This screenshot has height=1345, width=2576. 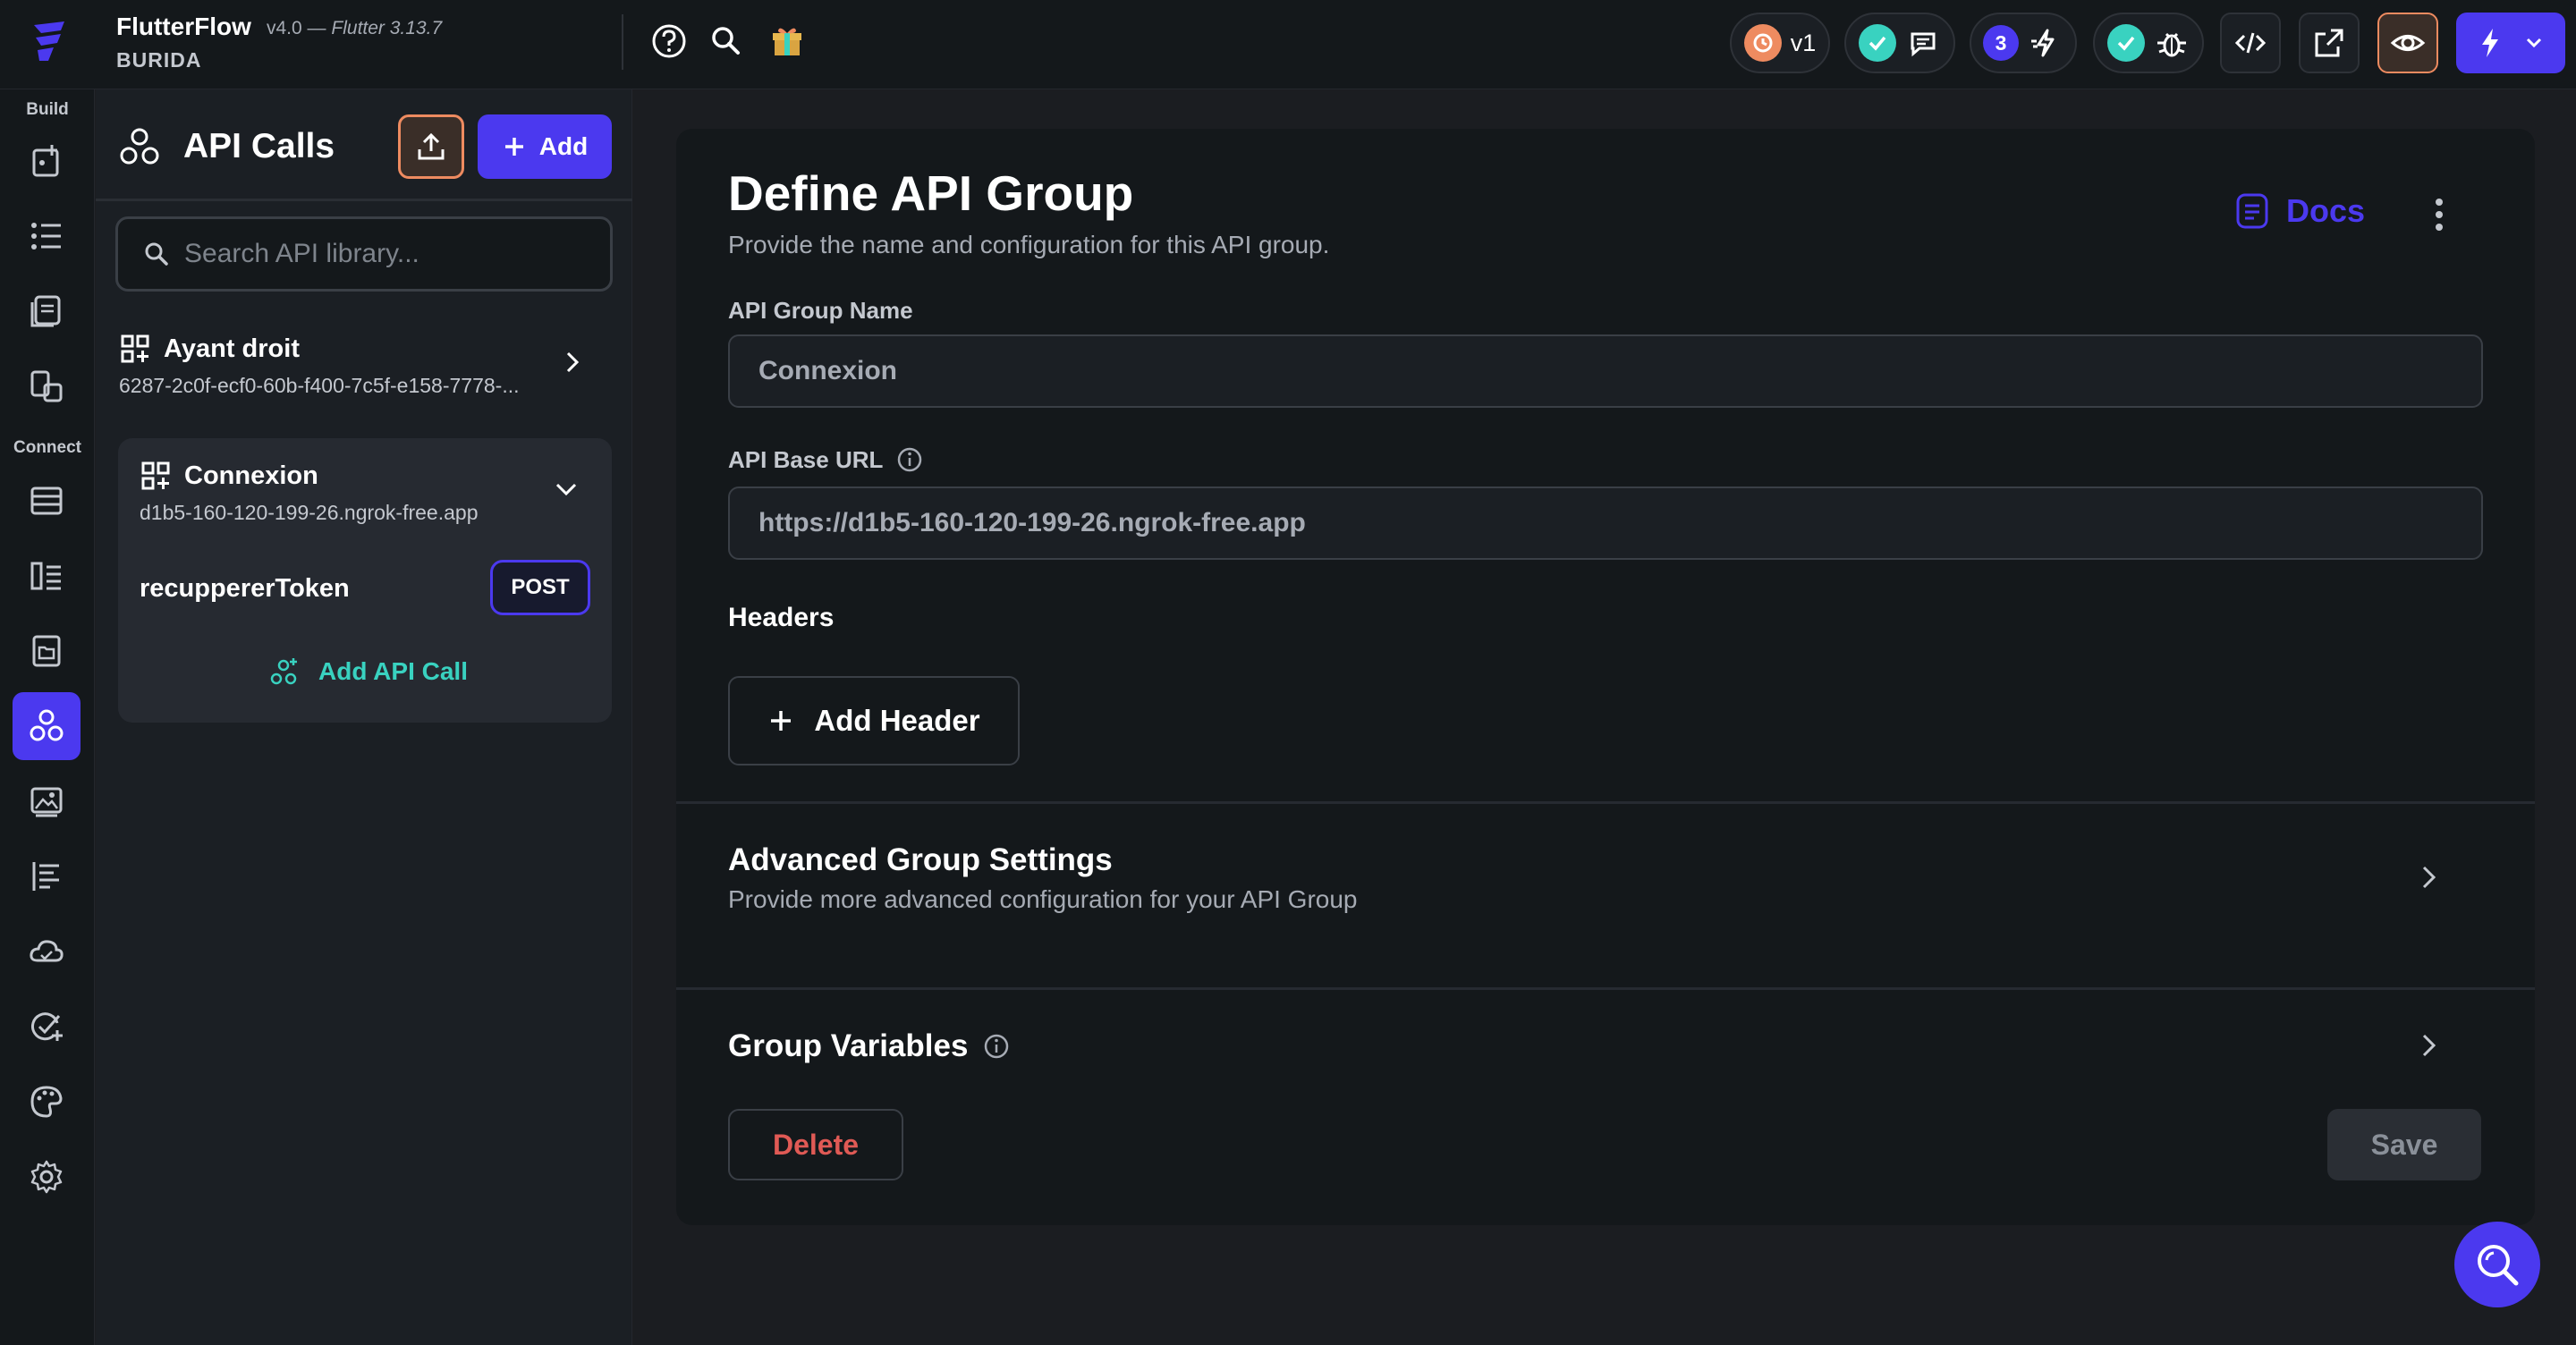 I want to click on group-name-label: API Group Name, so click(x=820, y=311).